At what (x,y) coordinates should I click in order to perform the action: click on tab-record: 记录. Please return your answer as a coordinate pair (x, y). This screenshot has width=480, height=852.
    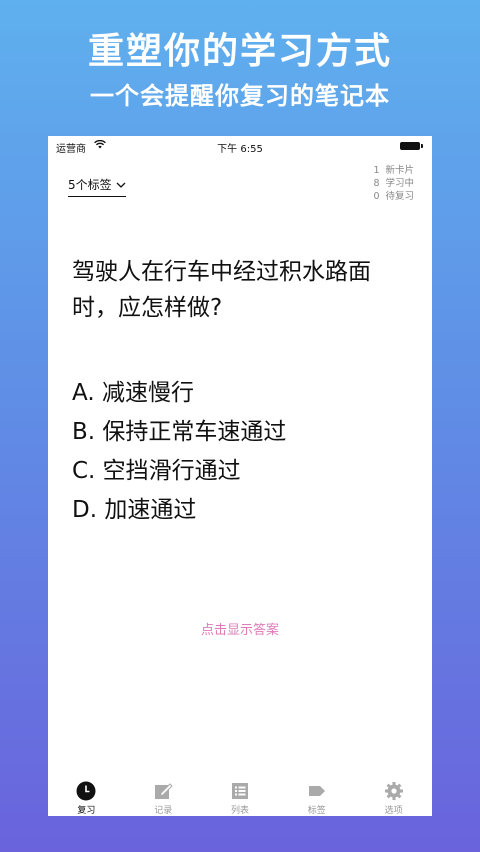
    Looking at the image, I should click on (163, 796).